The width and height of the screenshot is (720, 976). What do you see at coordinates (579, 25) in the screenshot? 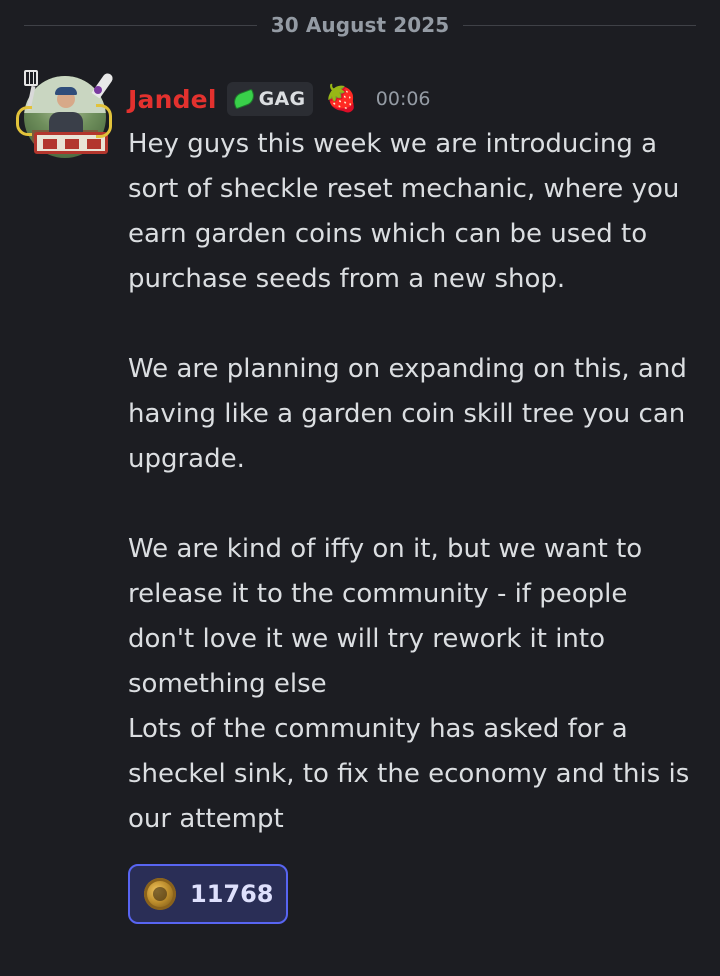
I see `divider-line-right` at bounding box center [579, 25].